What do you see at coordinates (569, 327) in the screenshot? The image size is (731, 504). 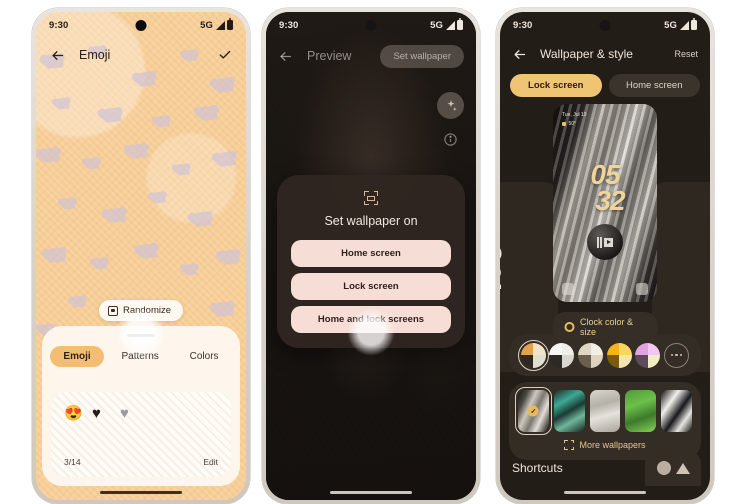 I see `gear-icon` at bounding box center [569, 327].